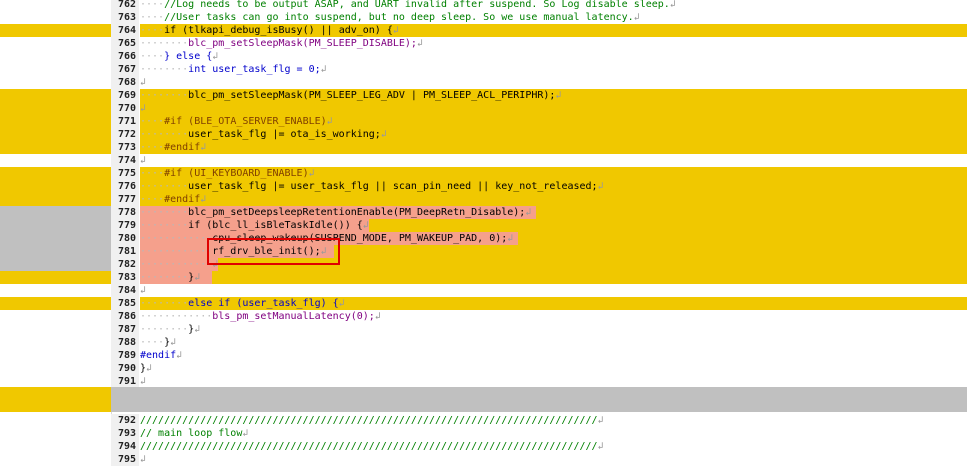 This screenshot has width=967, height=466. I want to click on code-line: 774 ↲, so click(483, 160).